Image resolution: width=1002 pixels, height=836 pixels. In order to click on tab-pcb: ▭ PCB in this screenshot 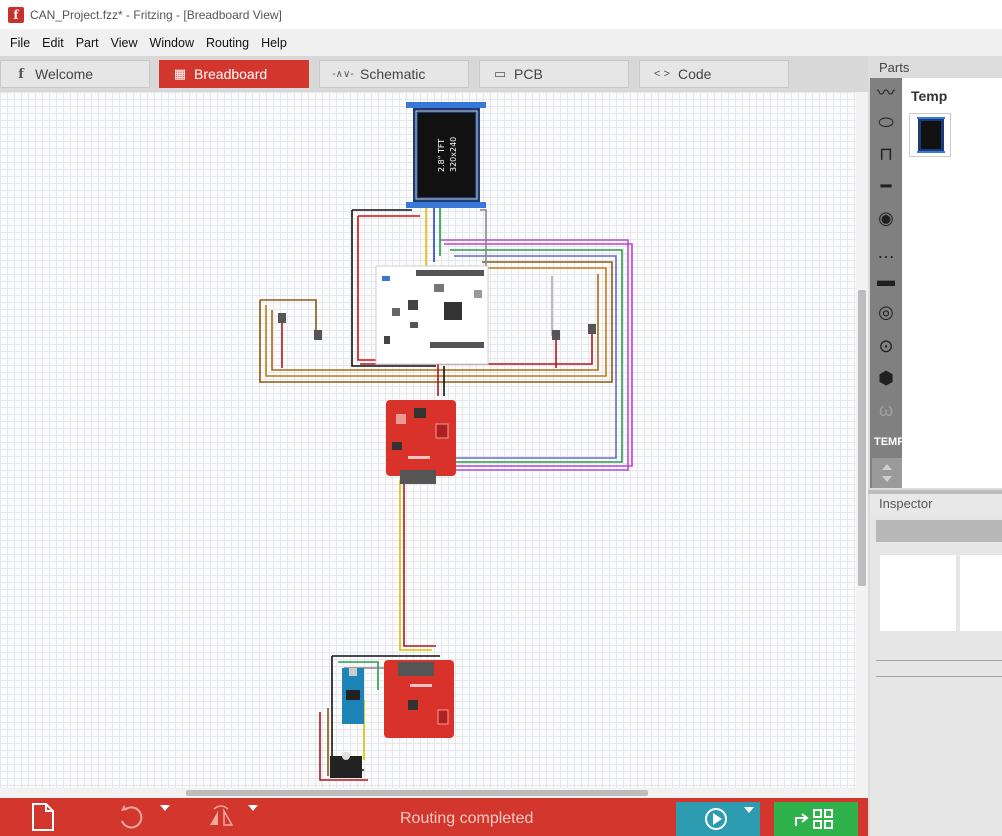, I will do `click(554, 74)`.